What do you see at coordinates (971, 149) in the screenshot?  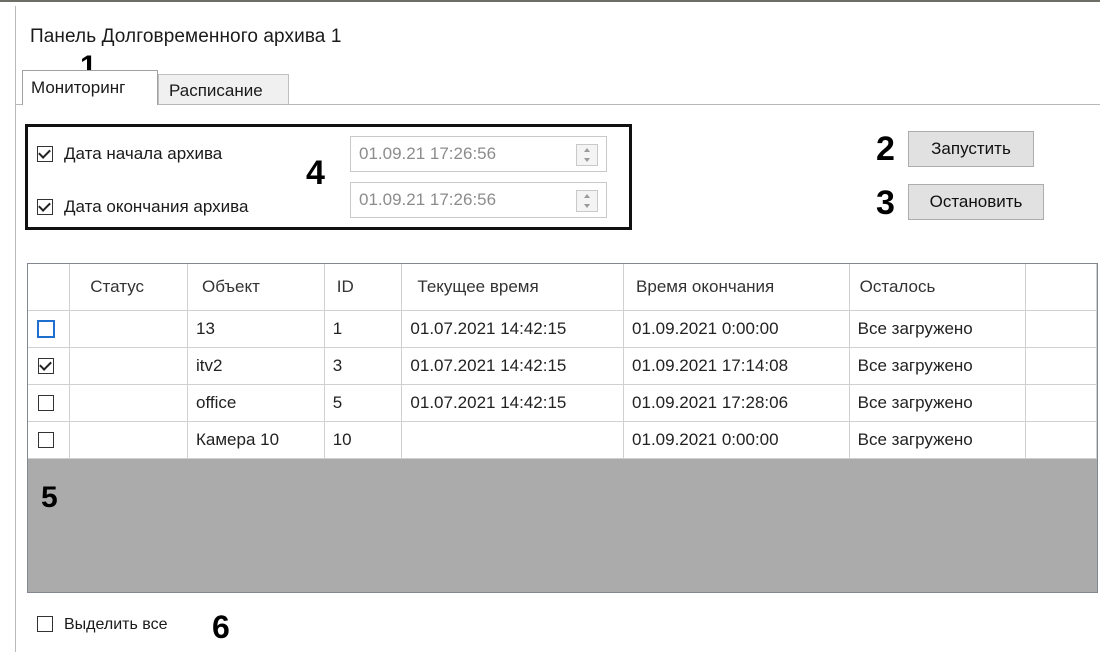 I see `start-button: Запустить` at bounding box center [971, 149].